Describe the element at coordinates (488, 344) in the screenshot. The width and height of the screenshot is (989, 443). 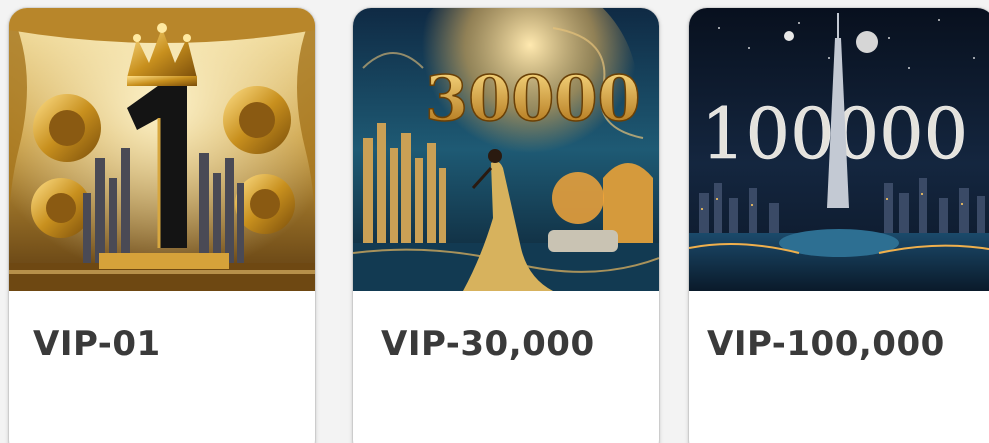
I see `vip-card-label: VIP-30,000` at that location.